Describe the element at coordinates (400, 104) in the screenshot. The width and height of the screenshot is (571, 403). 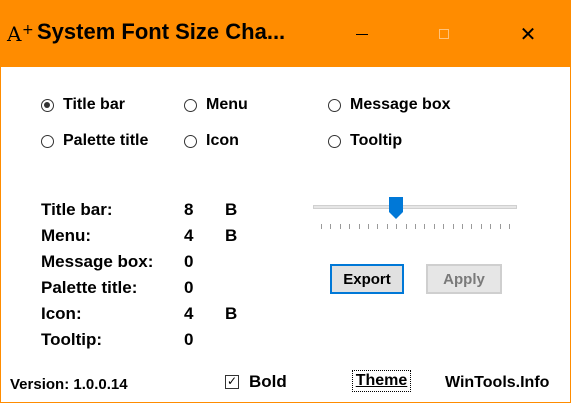
I see `radio-label: Message box` at that location.